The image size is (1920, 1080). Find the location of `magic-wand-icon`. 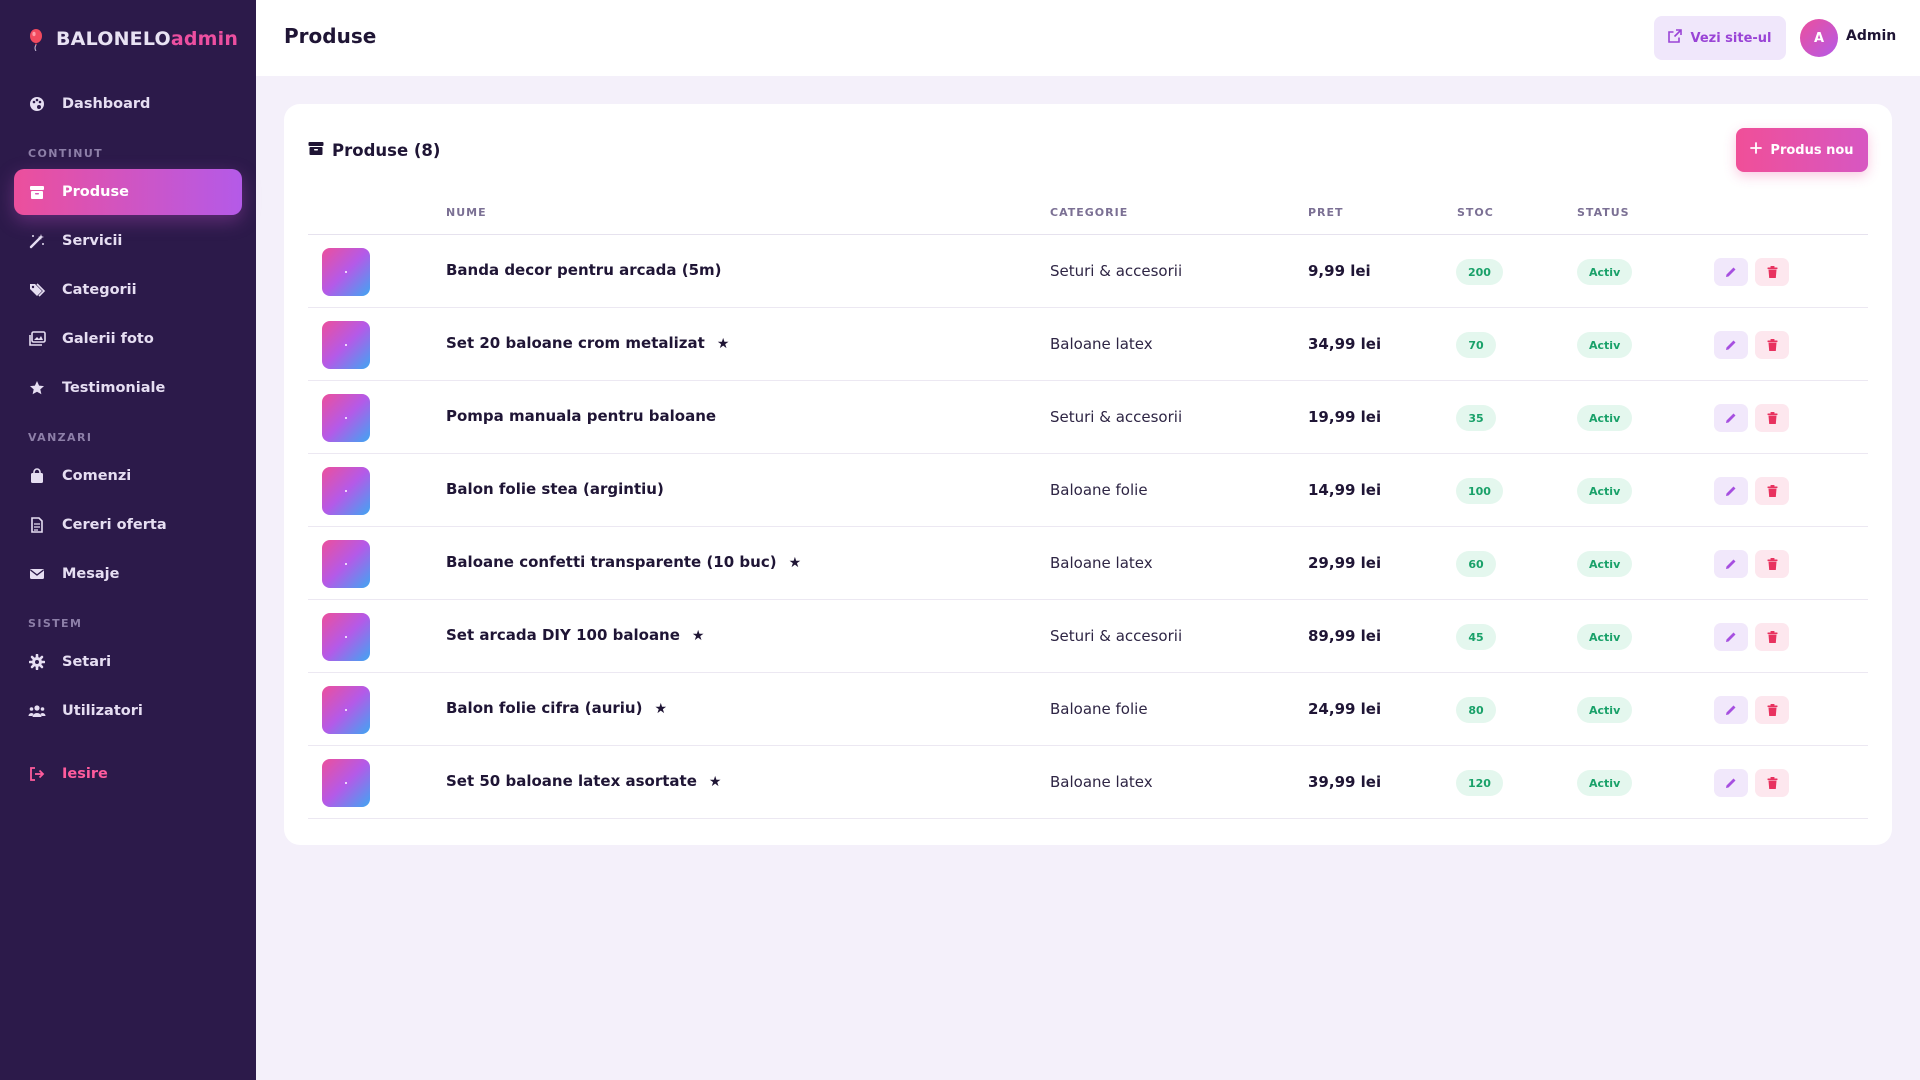

magic-wand-icon is located at coordinates (37, 241).